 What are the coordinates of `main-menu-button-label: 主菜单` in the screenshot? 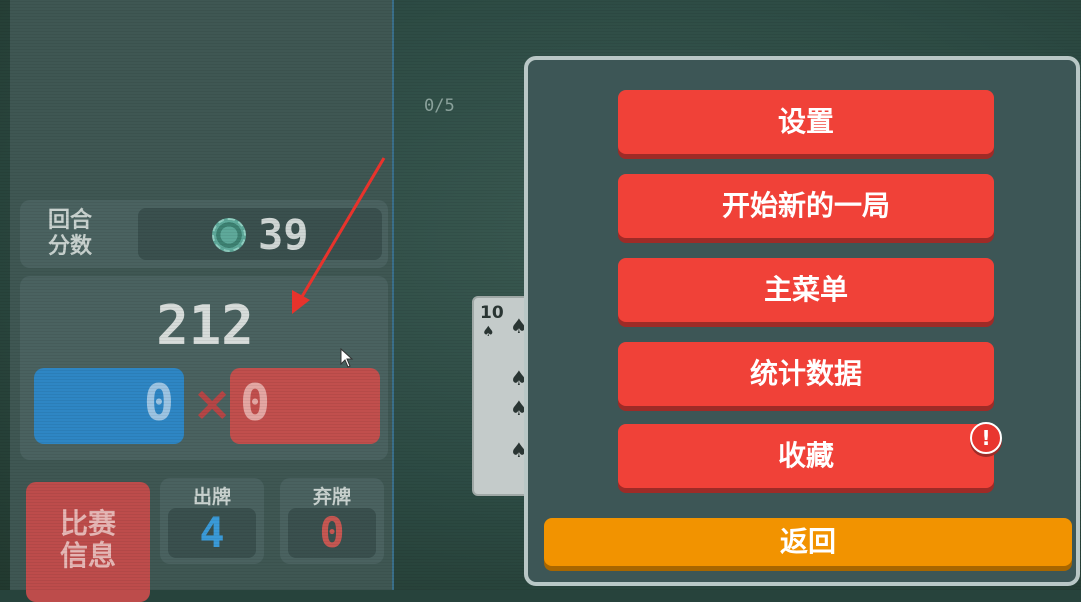 It's located at (805, 289).